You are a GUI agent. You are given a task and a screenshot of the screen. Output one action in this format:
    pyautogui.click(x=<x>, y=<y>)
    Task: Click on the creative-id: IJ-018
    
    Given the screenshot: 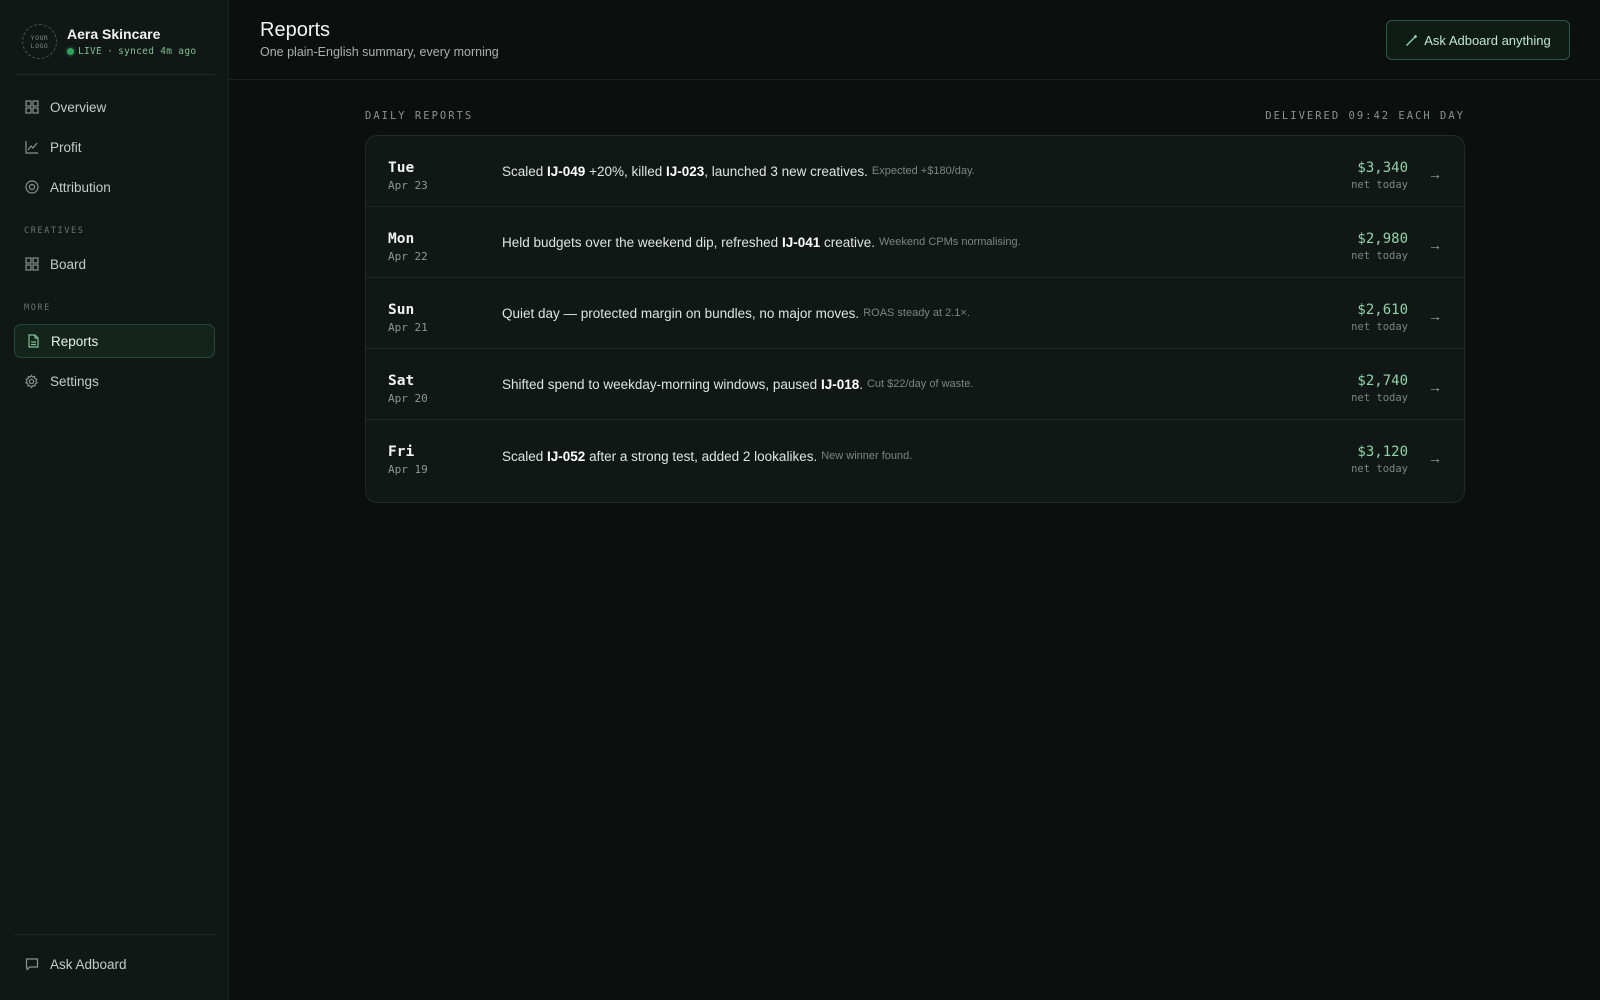 What is the action you would take?
    pyautogui.click(x=840, y=384)
    